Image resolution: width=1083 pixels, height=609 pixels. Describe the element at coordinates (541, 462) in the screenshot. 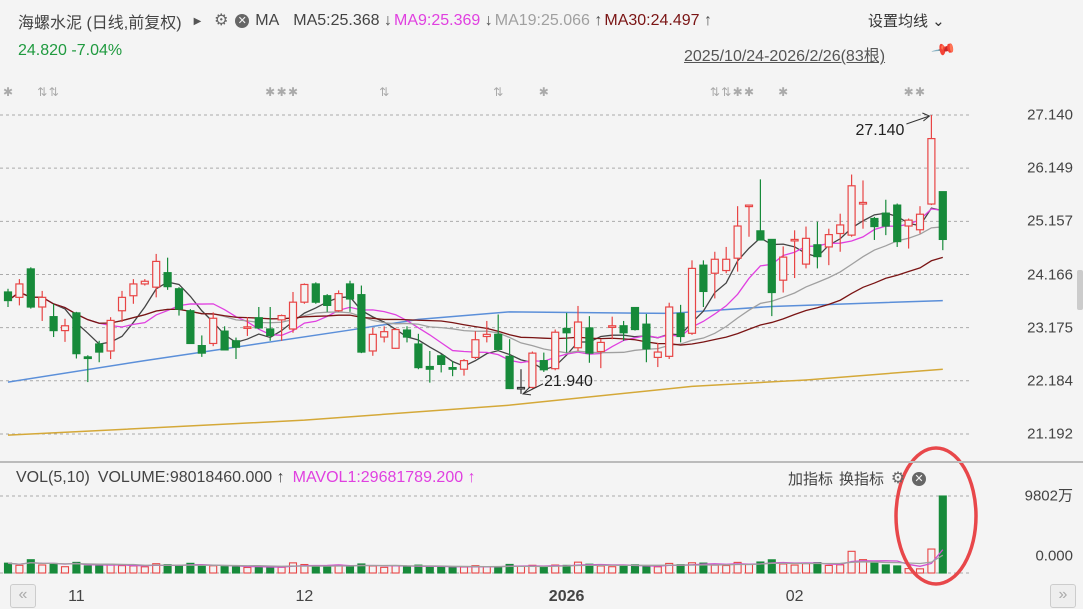

I see `panel-divider` at that location.